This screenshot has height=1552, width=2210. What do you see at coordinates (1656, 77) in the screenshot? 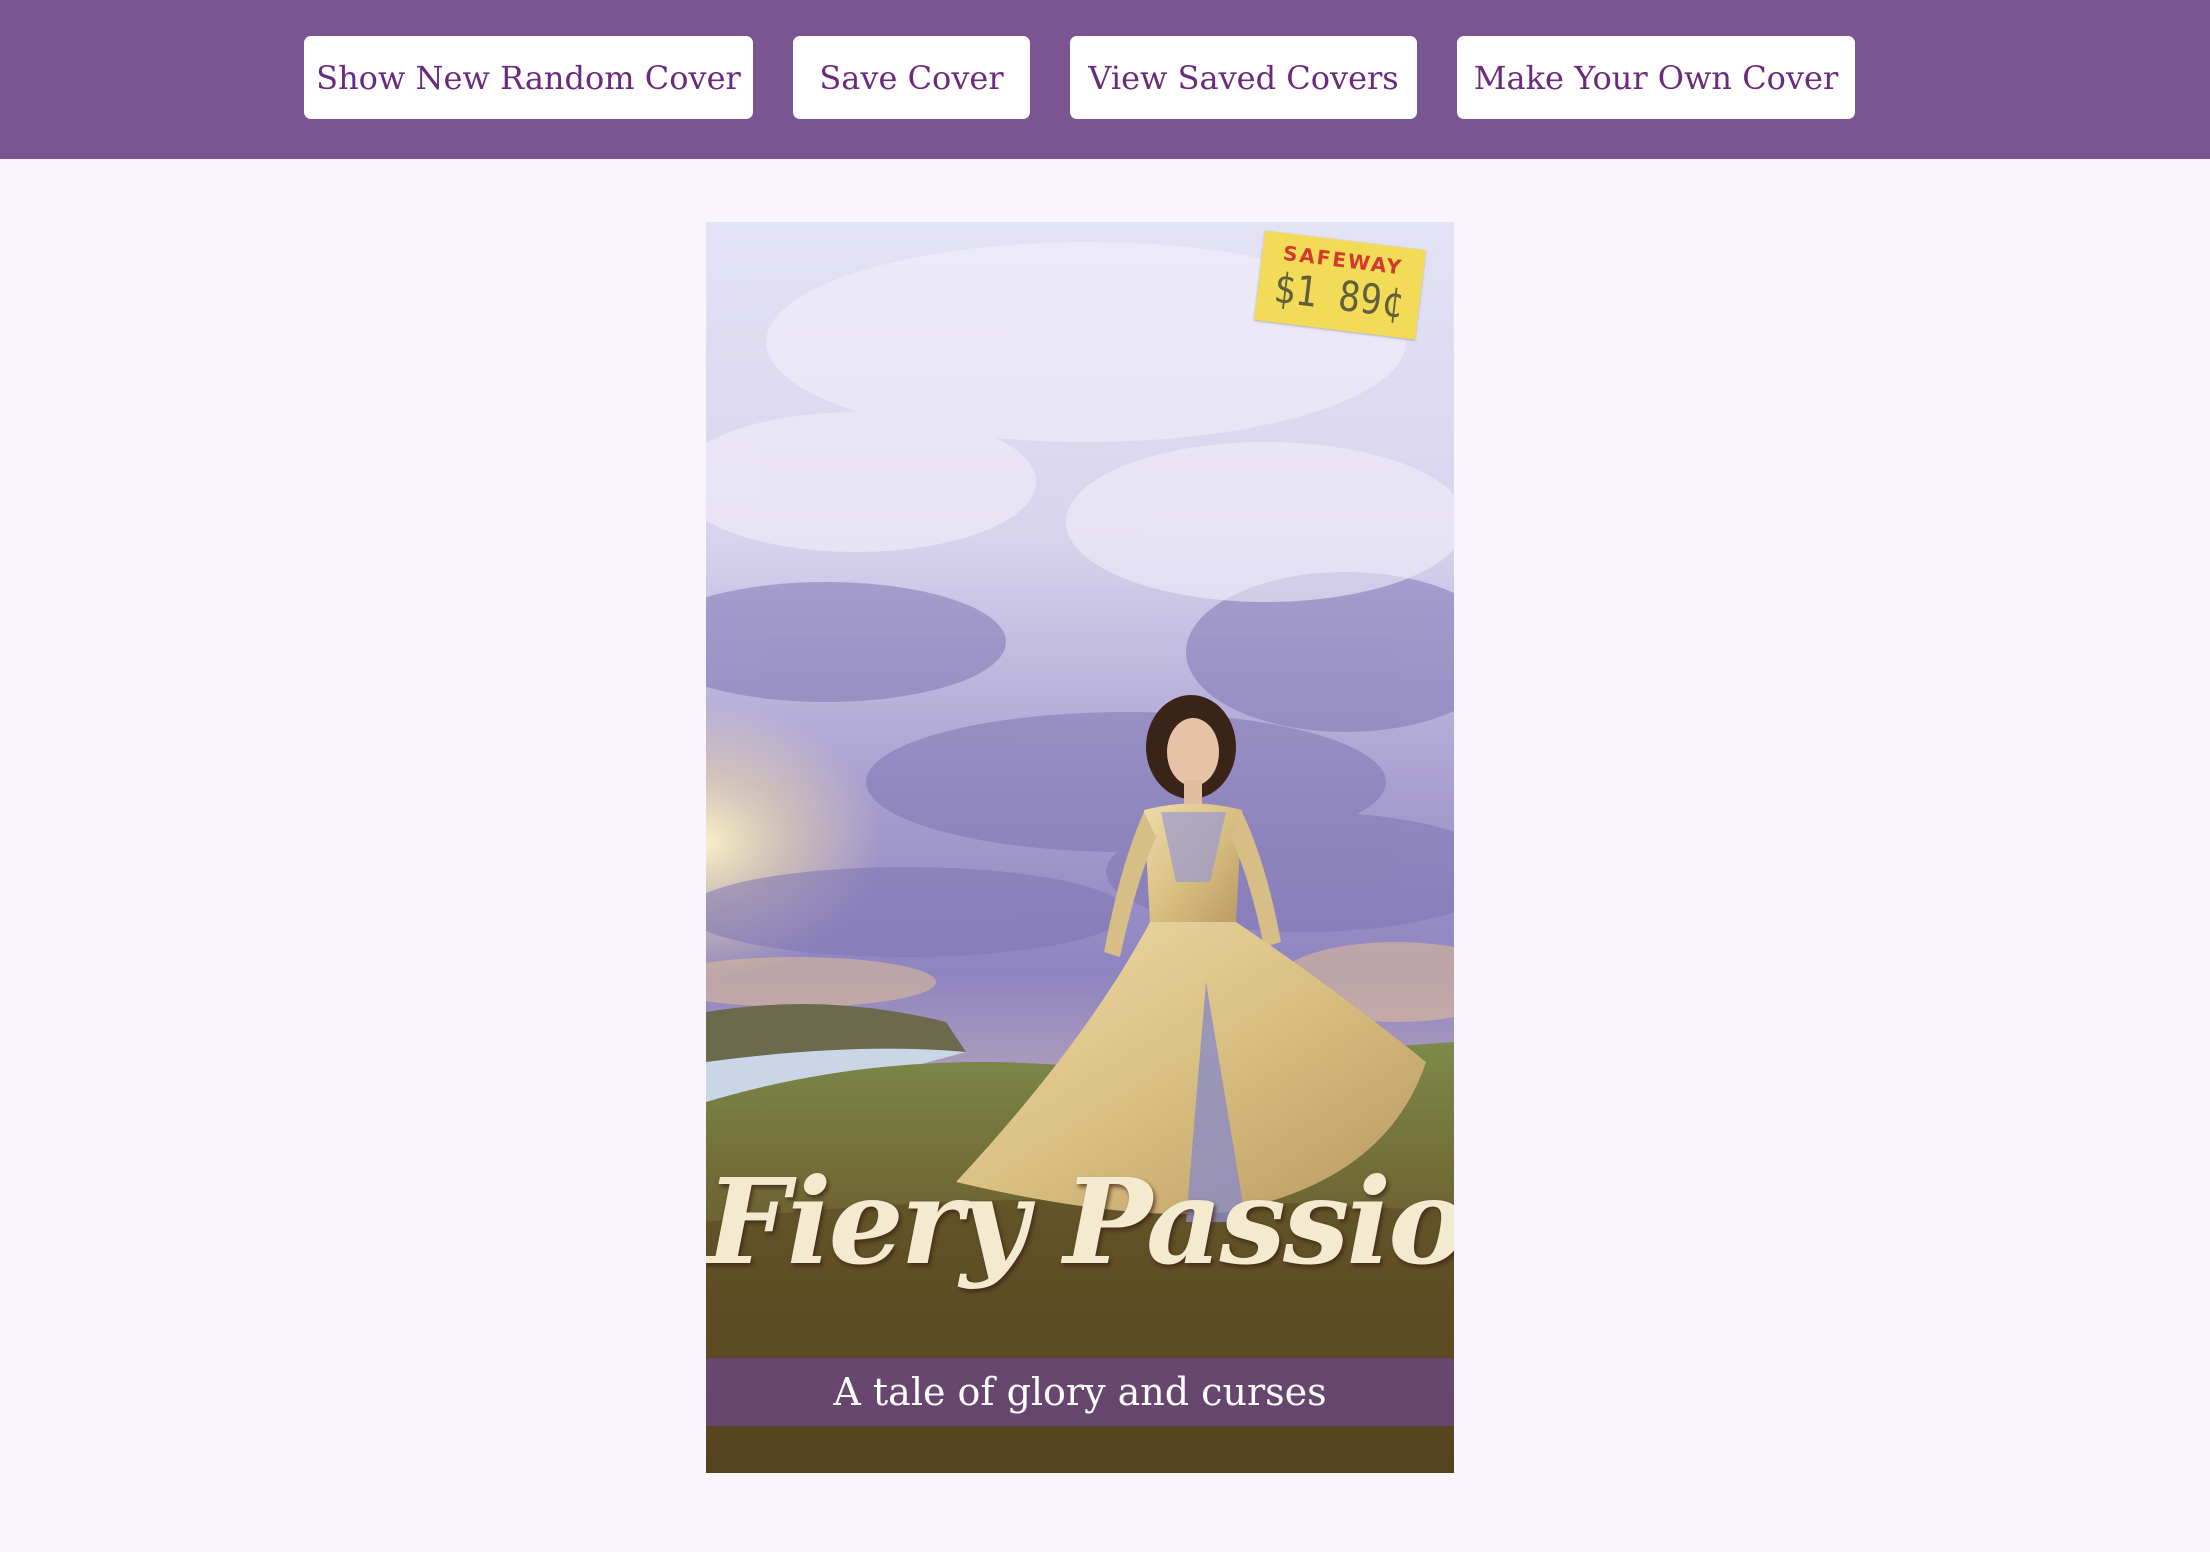
I see `make-your-own-cover-button: Make Your Own Cover` at bounding box center [1656, 77].